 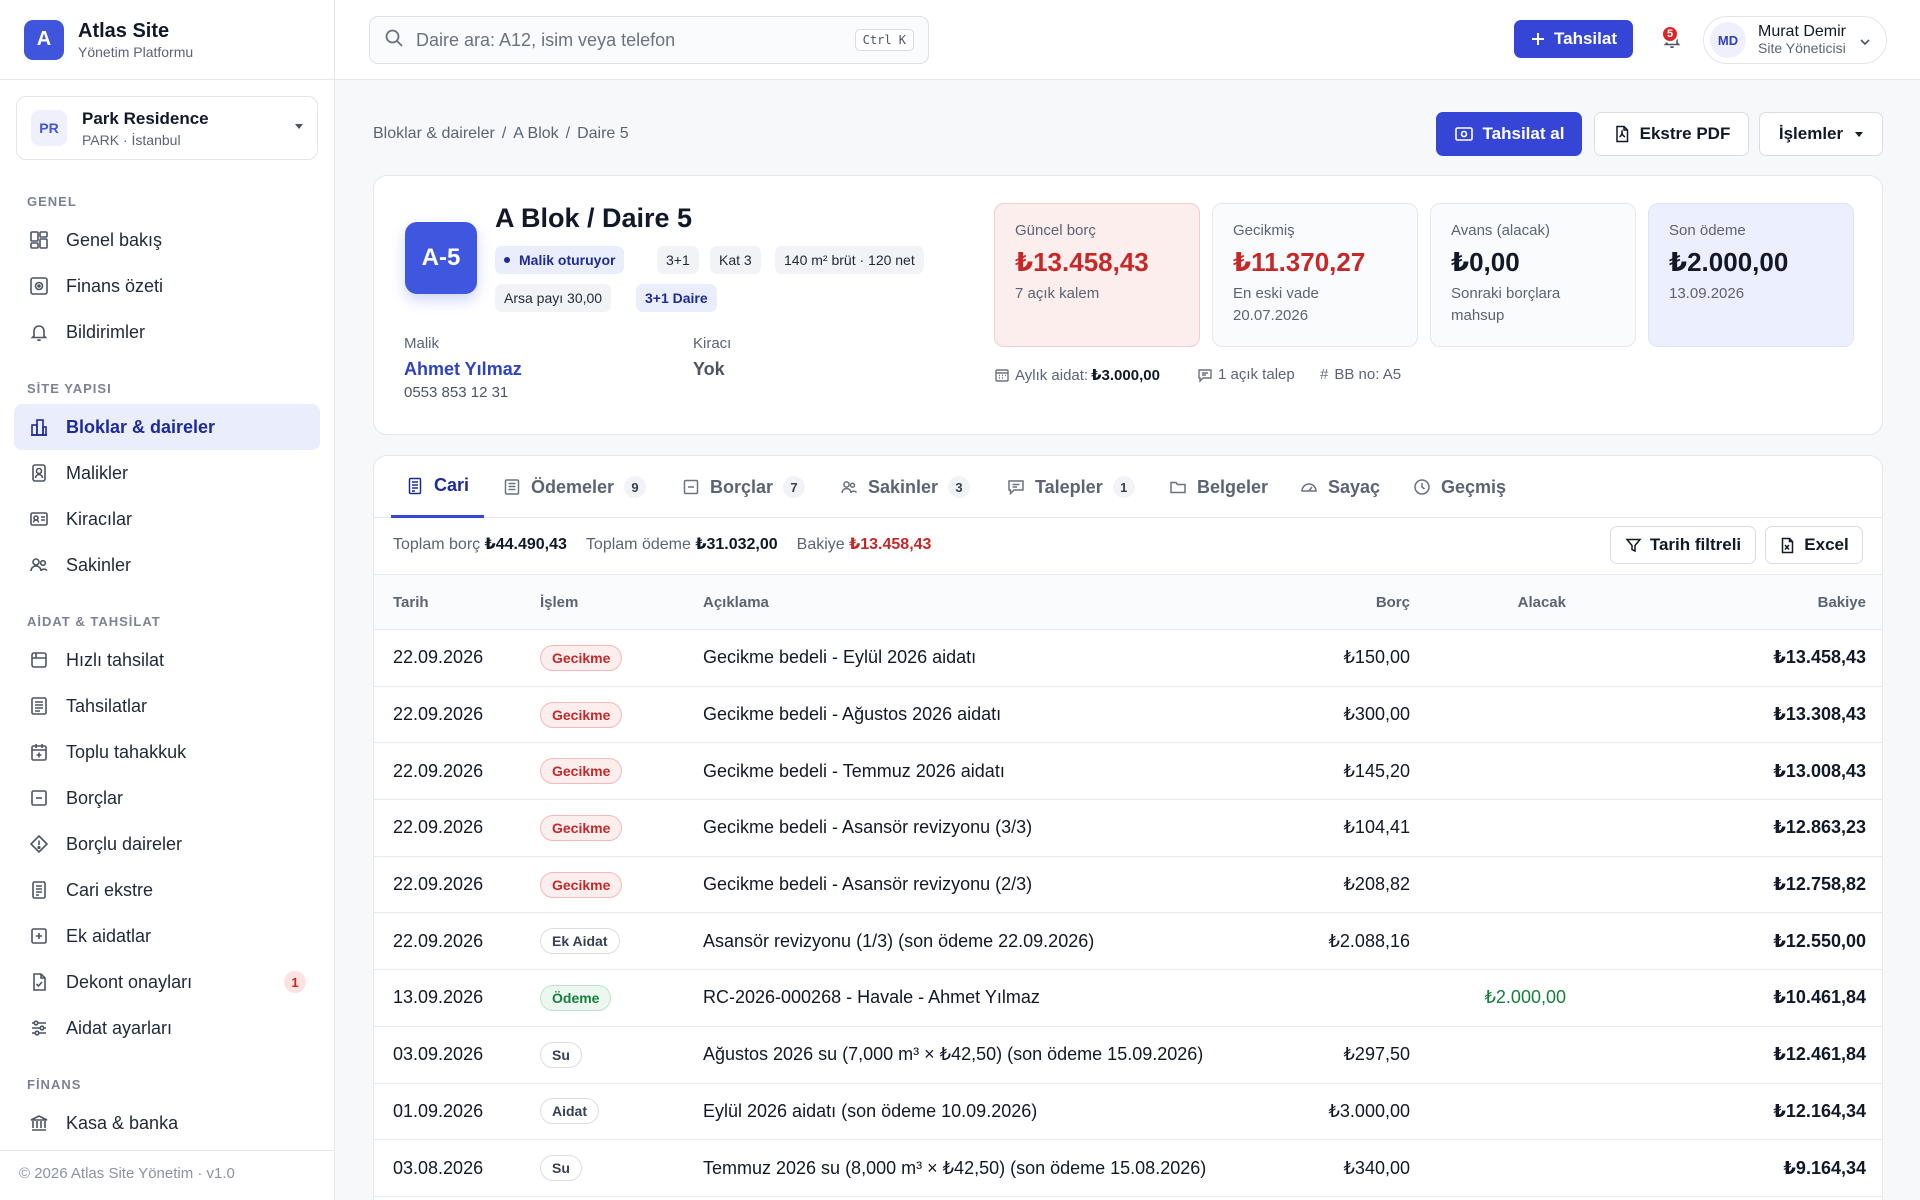 What do you see at coordinates (1354, 486) in the screenshot?
I see `tab-label: Sayaç` at bounding box center [1354, 486].